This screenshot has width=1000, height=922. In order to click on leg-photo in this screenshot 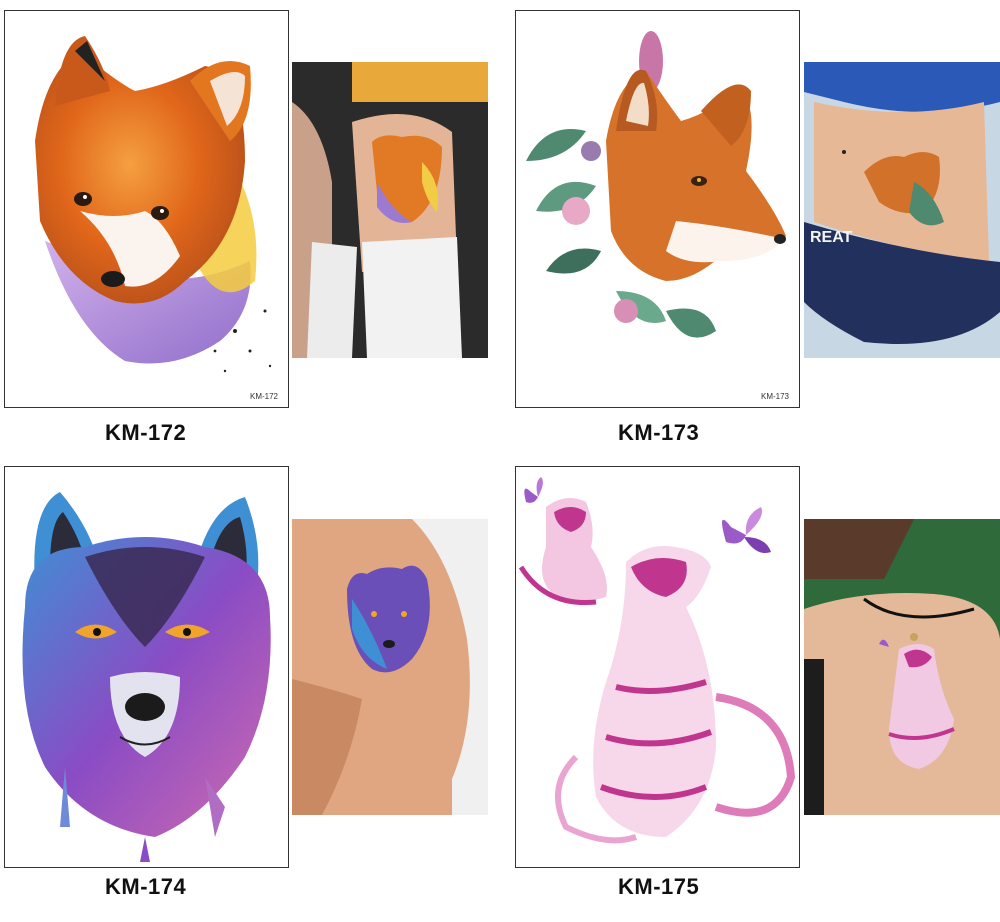, I will do `click(390, 210)`.